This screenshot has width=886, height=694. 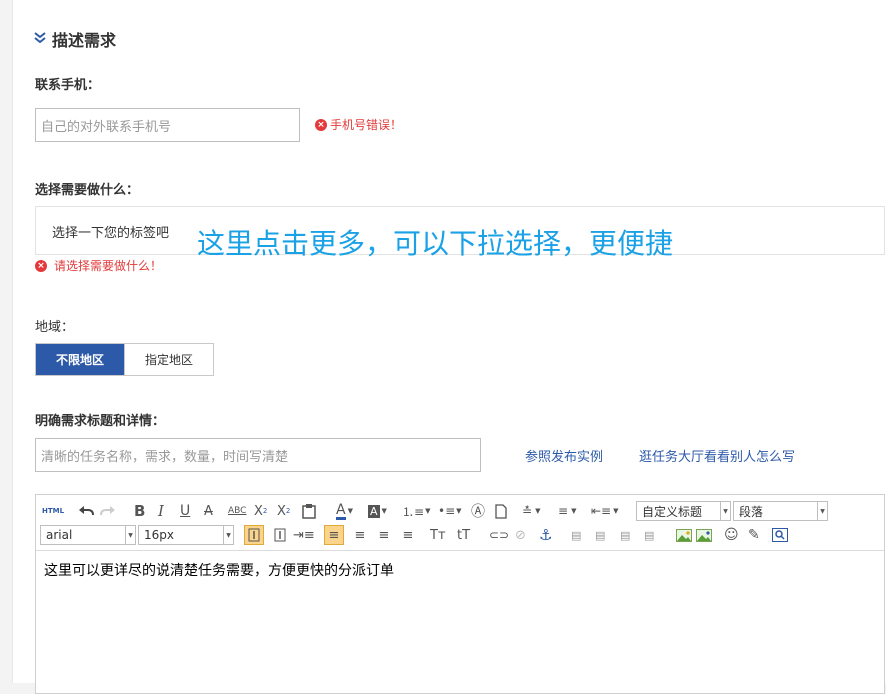 What do you see at coordinates (185, 511) in the screenshot?
I see `underline-icon: U` at bounding box center [185, 511].